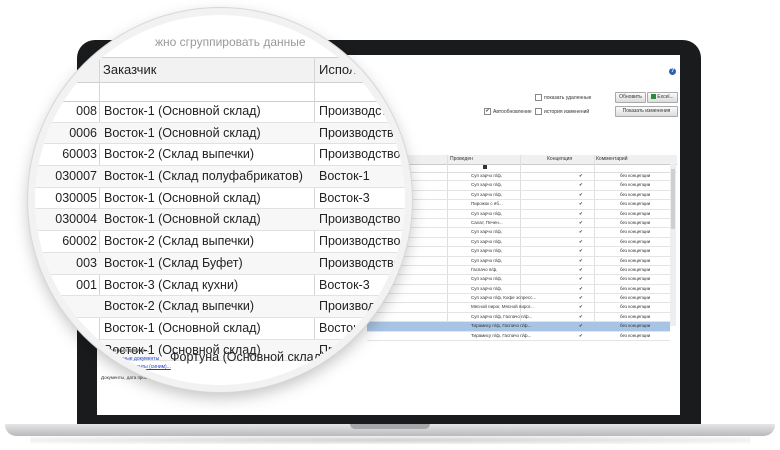 This screenshot has height=450, width=780. I want to click on change-history-label: история изменений, so click(567, 111).